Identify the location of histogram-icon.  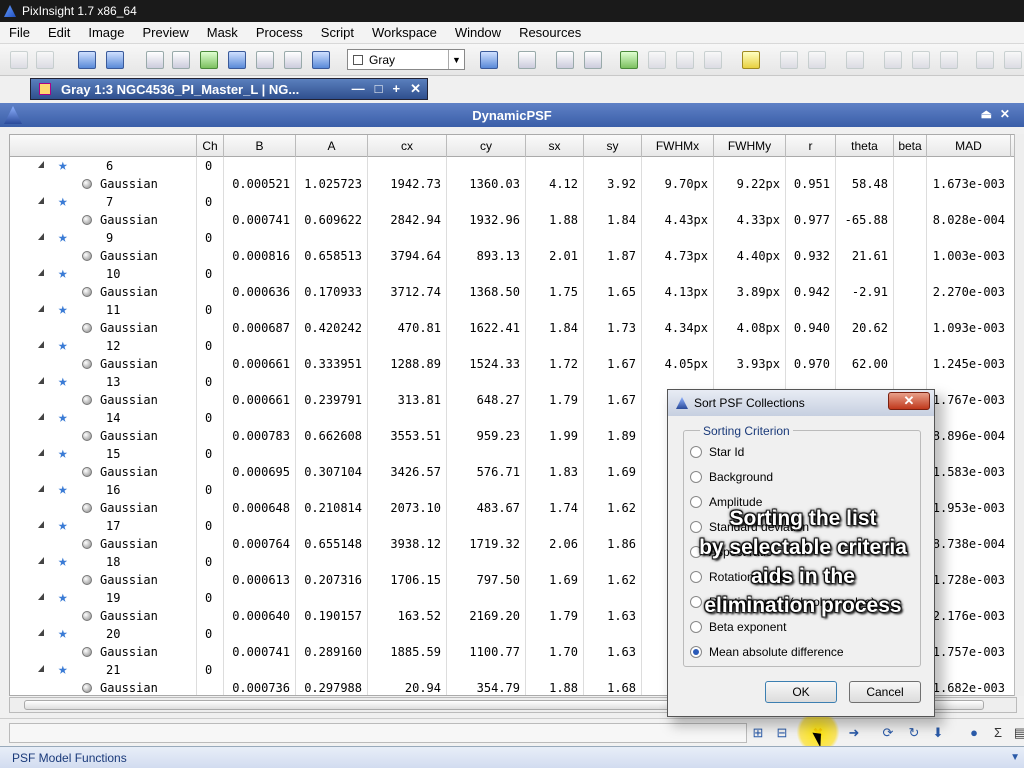
(321, 60).